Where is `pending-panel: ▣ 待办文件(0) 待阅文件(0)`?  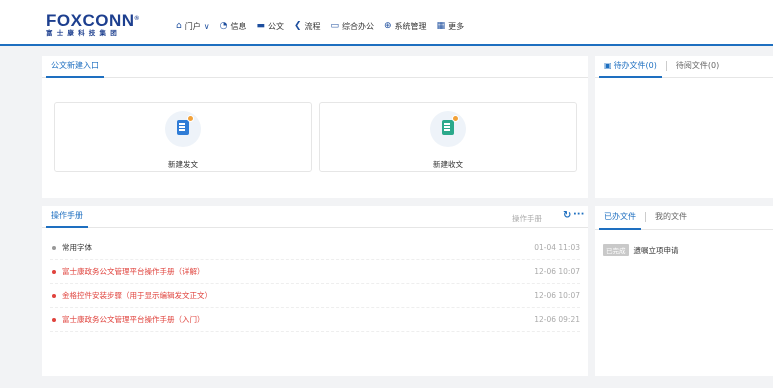 pending-panel: ▣ 待办文件(0) 待阅文件(0) is located at coordinates (684, 127).